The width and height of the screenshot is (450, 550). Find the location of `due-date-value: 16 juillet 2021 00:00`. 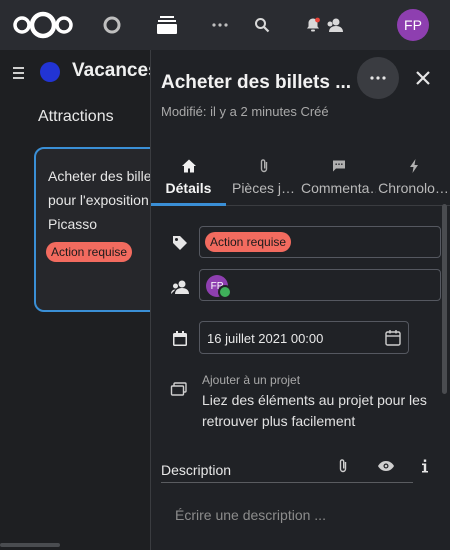

due-date-value: 16 juillet 2021 00:00 is located at coordinates (265, 338).